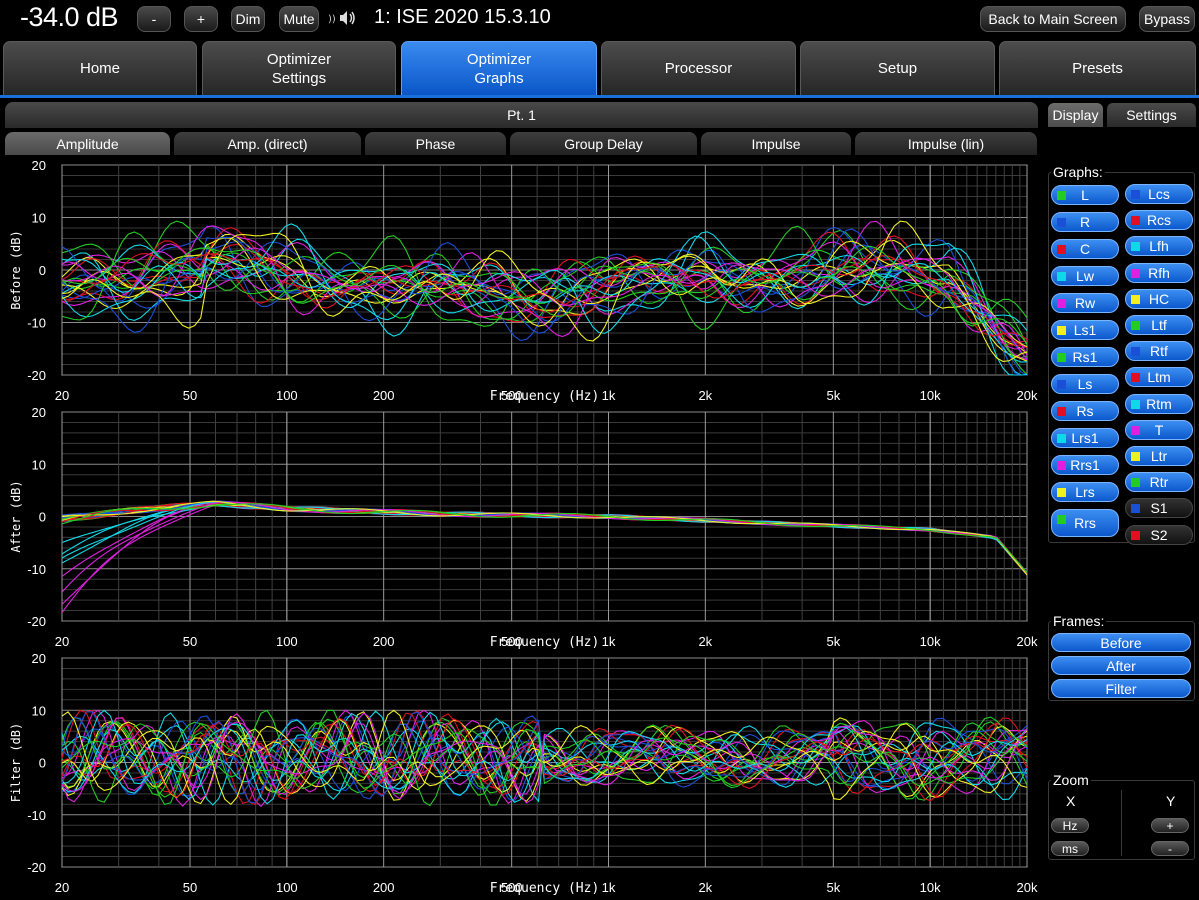  Describe the element at coordinates (435, 143) in the screenshot. I see `graph-tab-phase: Phase` at that location.